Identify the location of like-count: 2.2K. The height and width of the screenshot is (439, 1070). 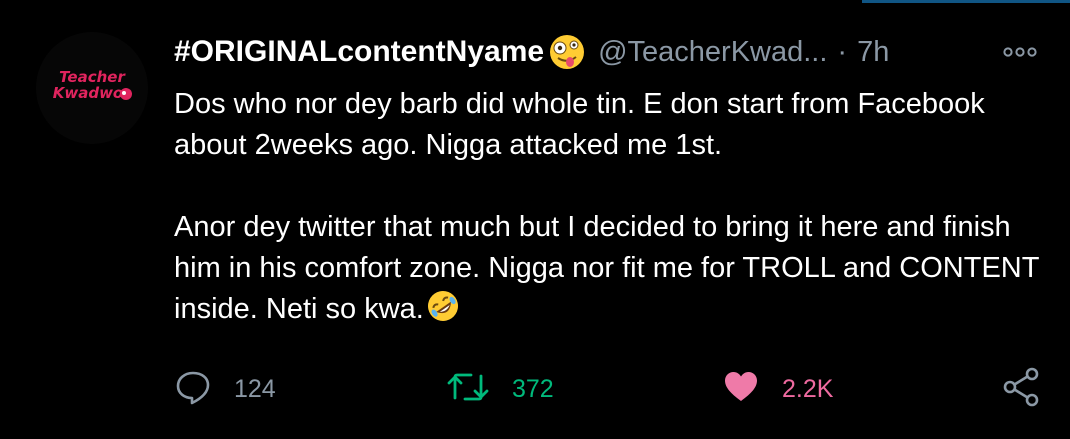
(808, 388).